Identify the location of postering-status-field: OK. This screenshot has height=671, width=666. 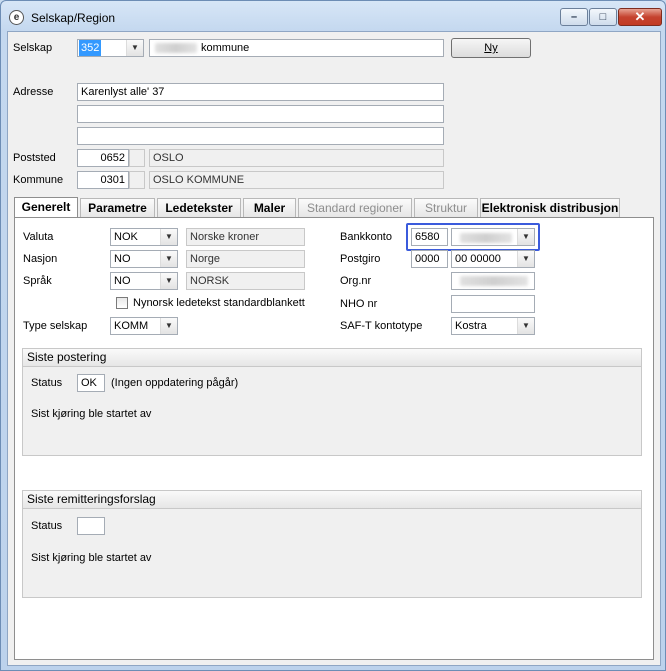
(91, 383).